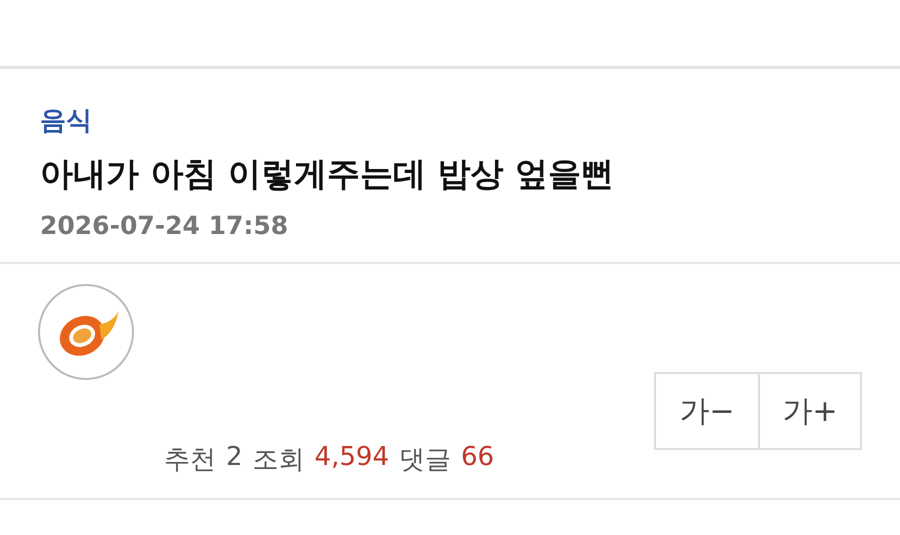 This screenshot has height=535, width=900. Describe the element at coordinates (424, 461) in the screenshot. I see `stat-label: 댓글` at that location.